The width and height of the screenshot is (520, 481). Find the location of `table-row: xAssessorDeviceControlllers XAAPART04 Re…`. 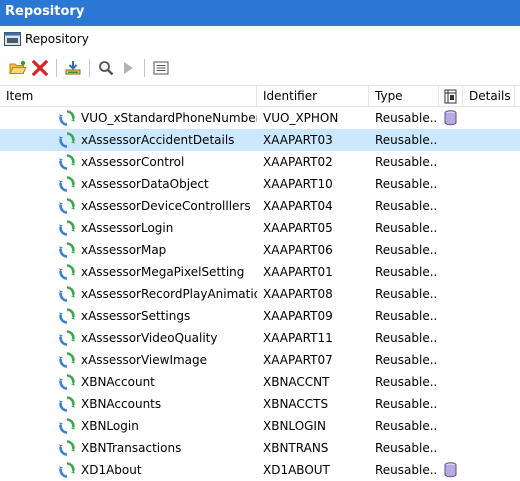

table-row: xAssessorDeviceControlllers XAAPART04 Re… is located at coordinates (260, 206).